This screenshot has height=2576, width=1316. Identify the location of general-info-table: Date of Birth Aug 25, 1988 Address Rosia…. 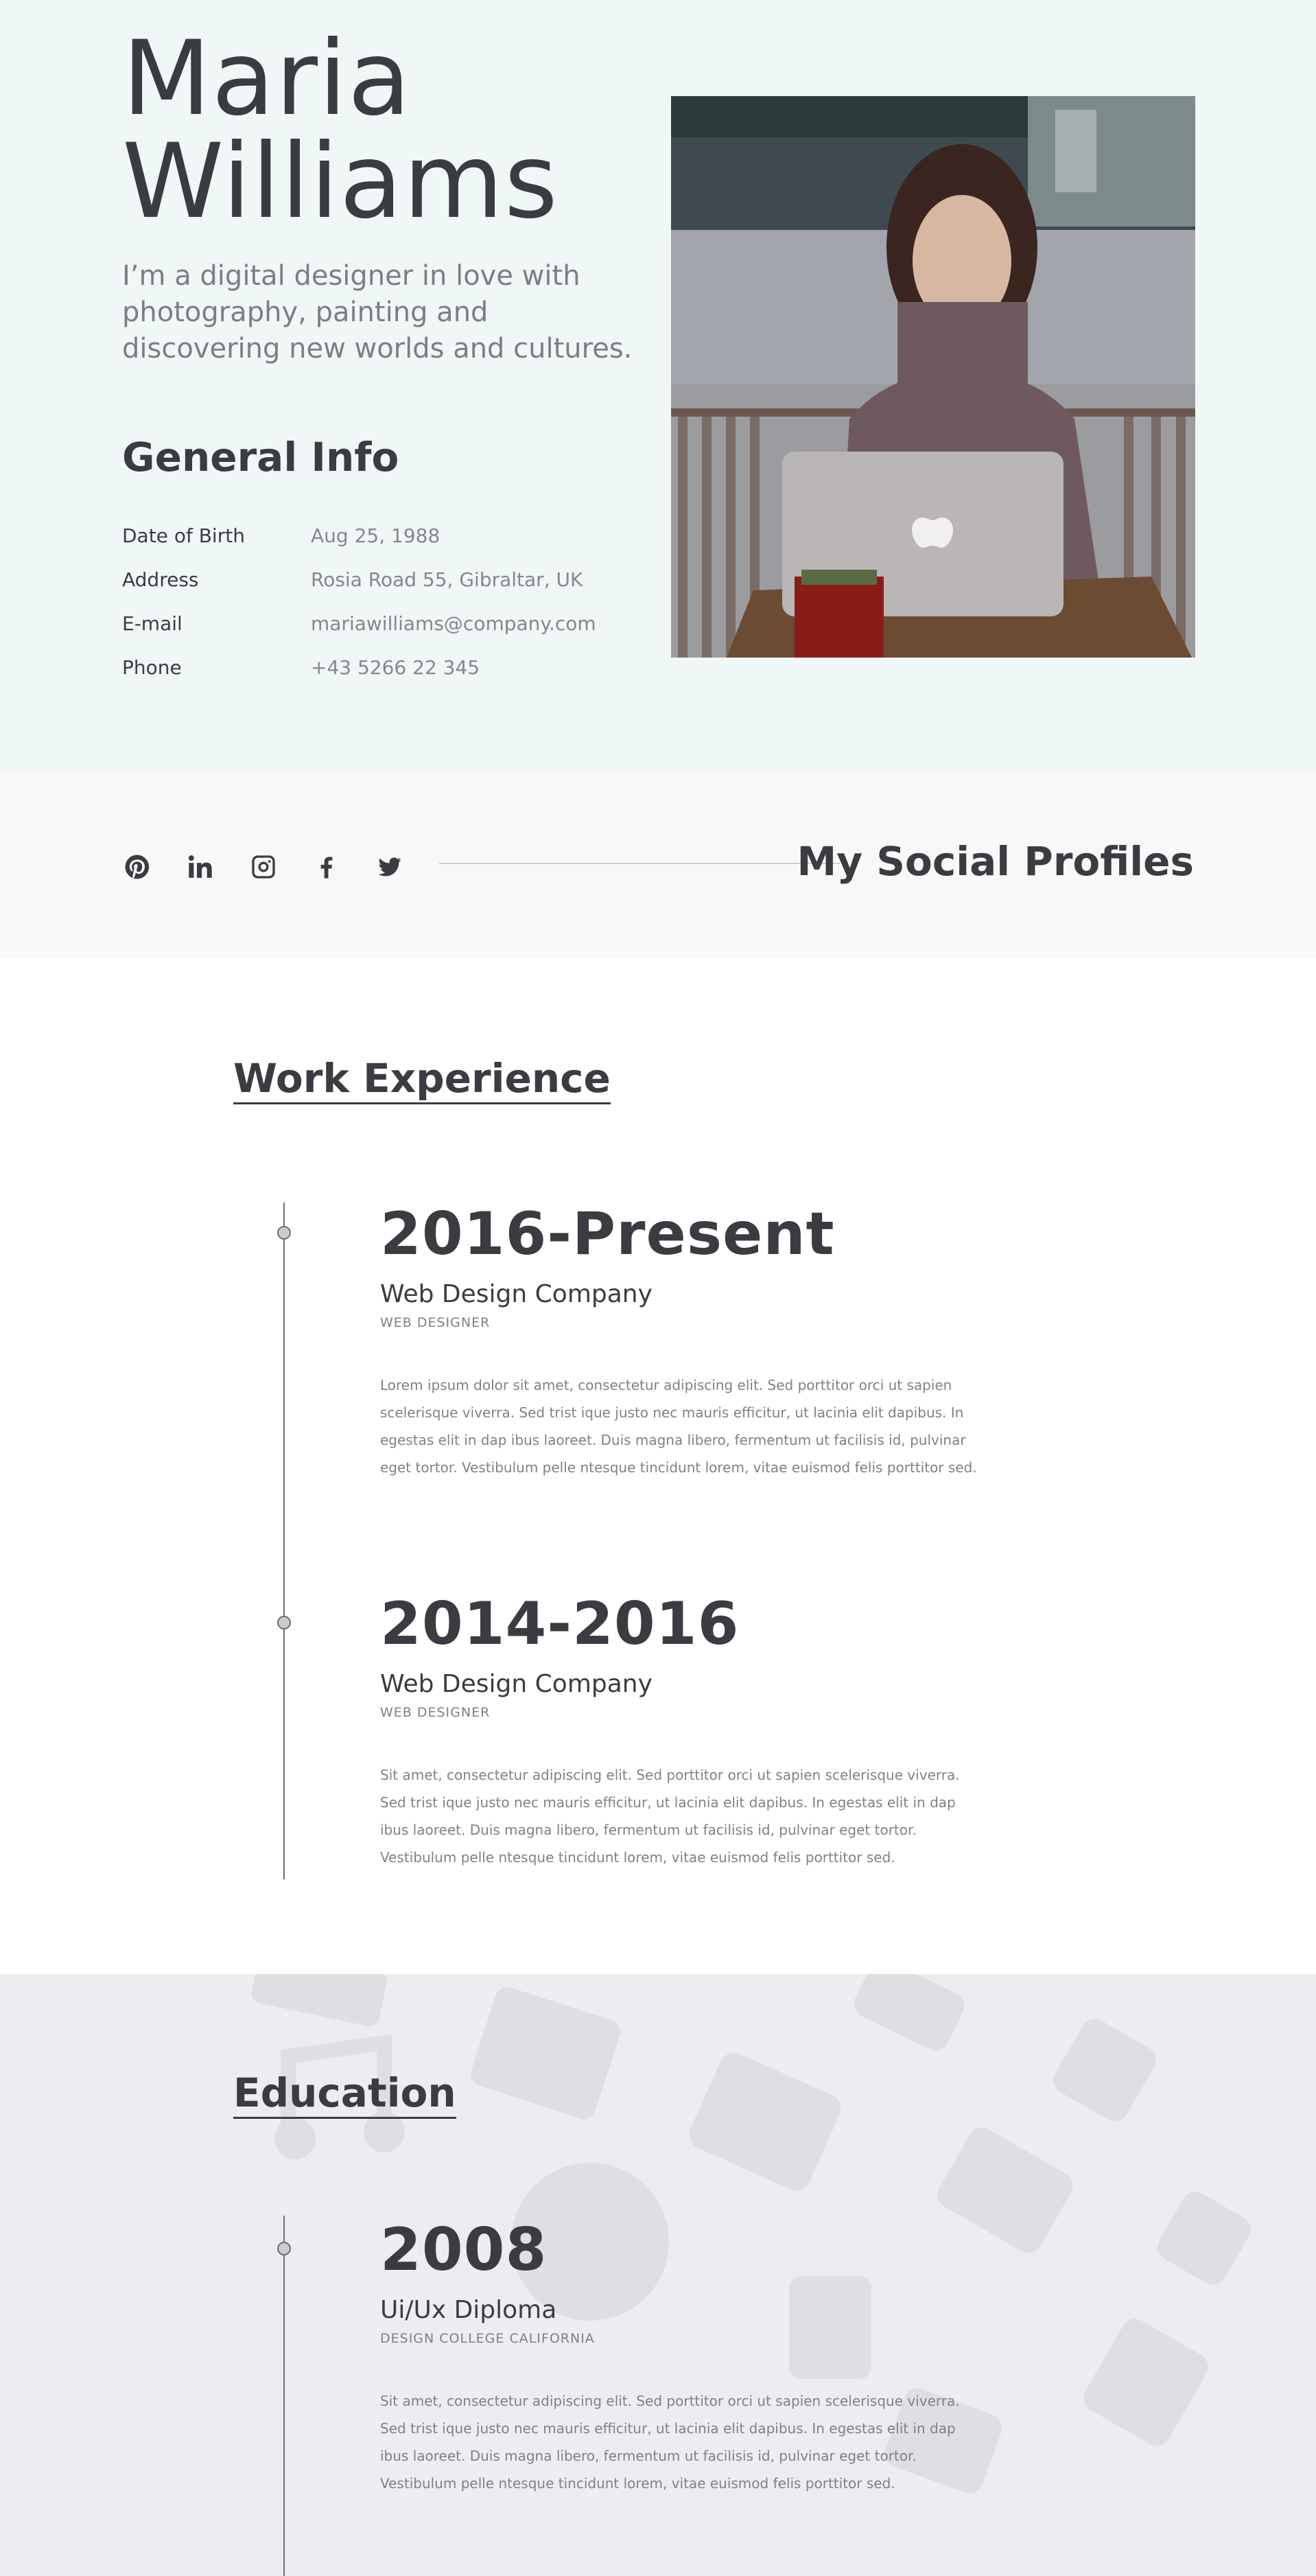
(383, 601).